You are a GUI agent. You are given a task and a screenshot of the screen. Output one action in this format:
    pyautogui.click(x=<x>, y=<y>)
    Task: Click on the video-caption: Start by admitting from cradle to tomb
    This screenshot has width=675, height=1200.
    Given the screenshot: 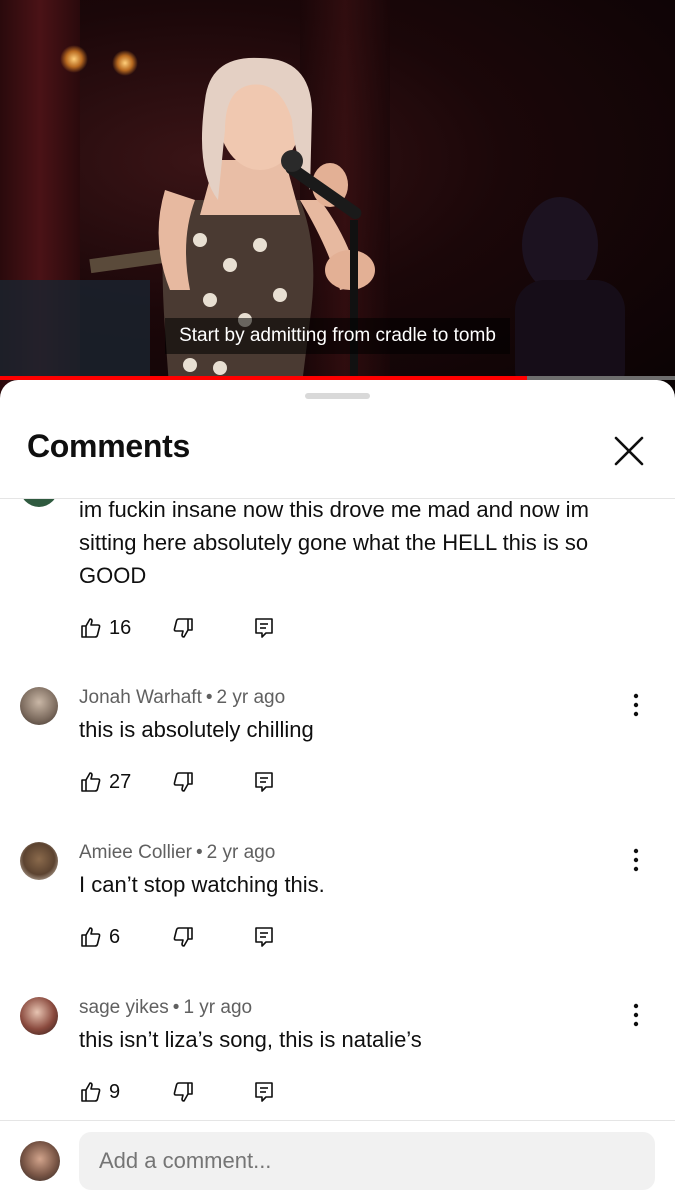 What is the action you would take?
    pyautogui.click(x=337, y=336)
    